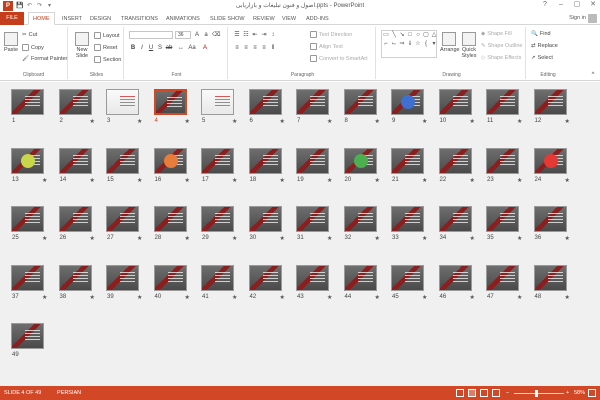 The height and width of the screenshot is (400, 600). I want to click on slide-thumbnail: 1, so click(27, 106).